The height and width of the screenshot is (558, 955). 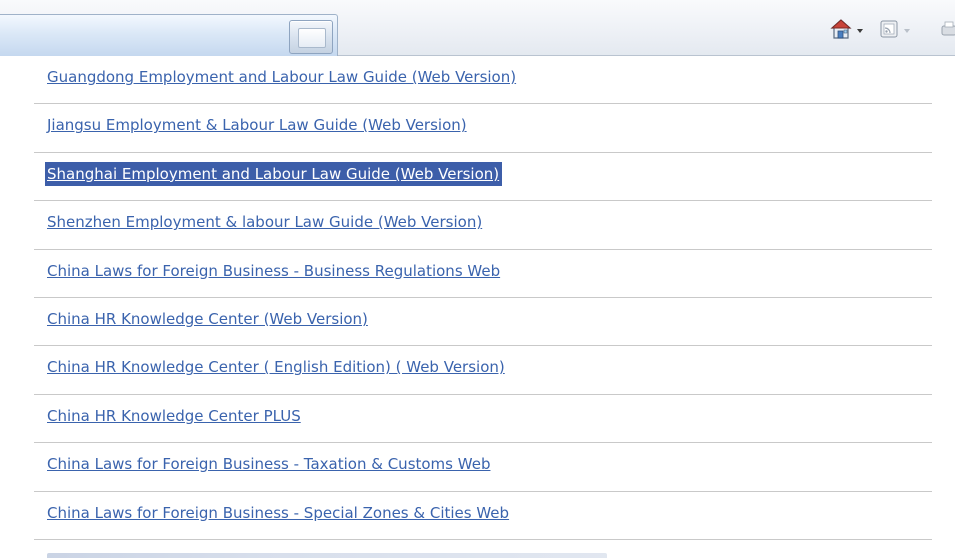 I want to click on new-tab-button, so click(x=311, y=37).